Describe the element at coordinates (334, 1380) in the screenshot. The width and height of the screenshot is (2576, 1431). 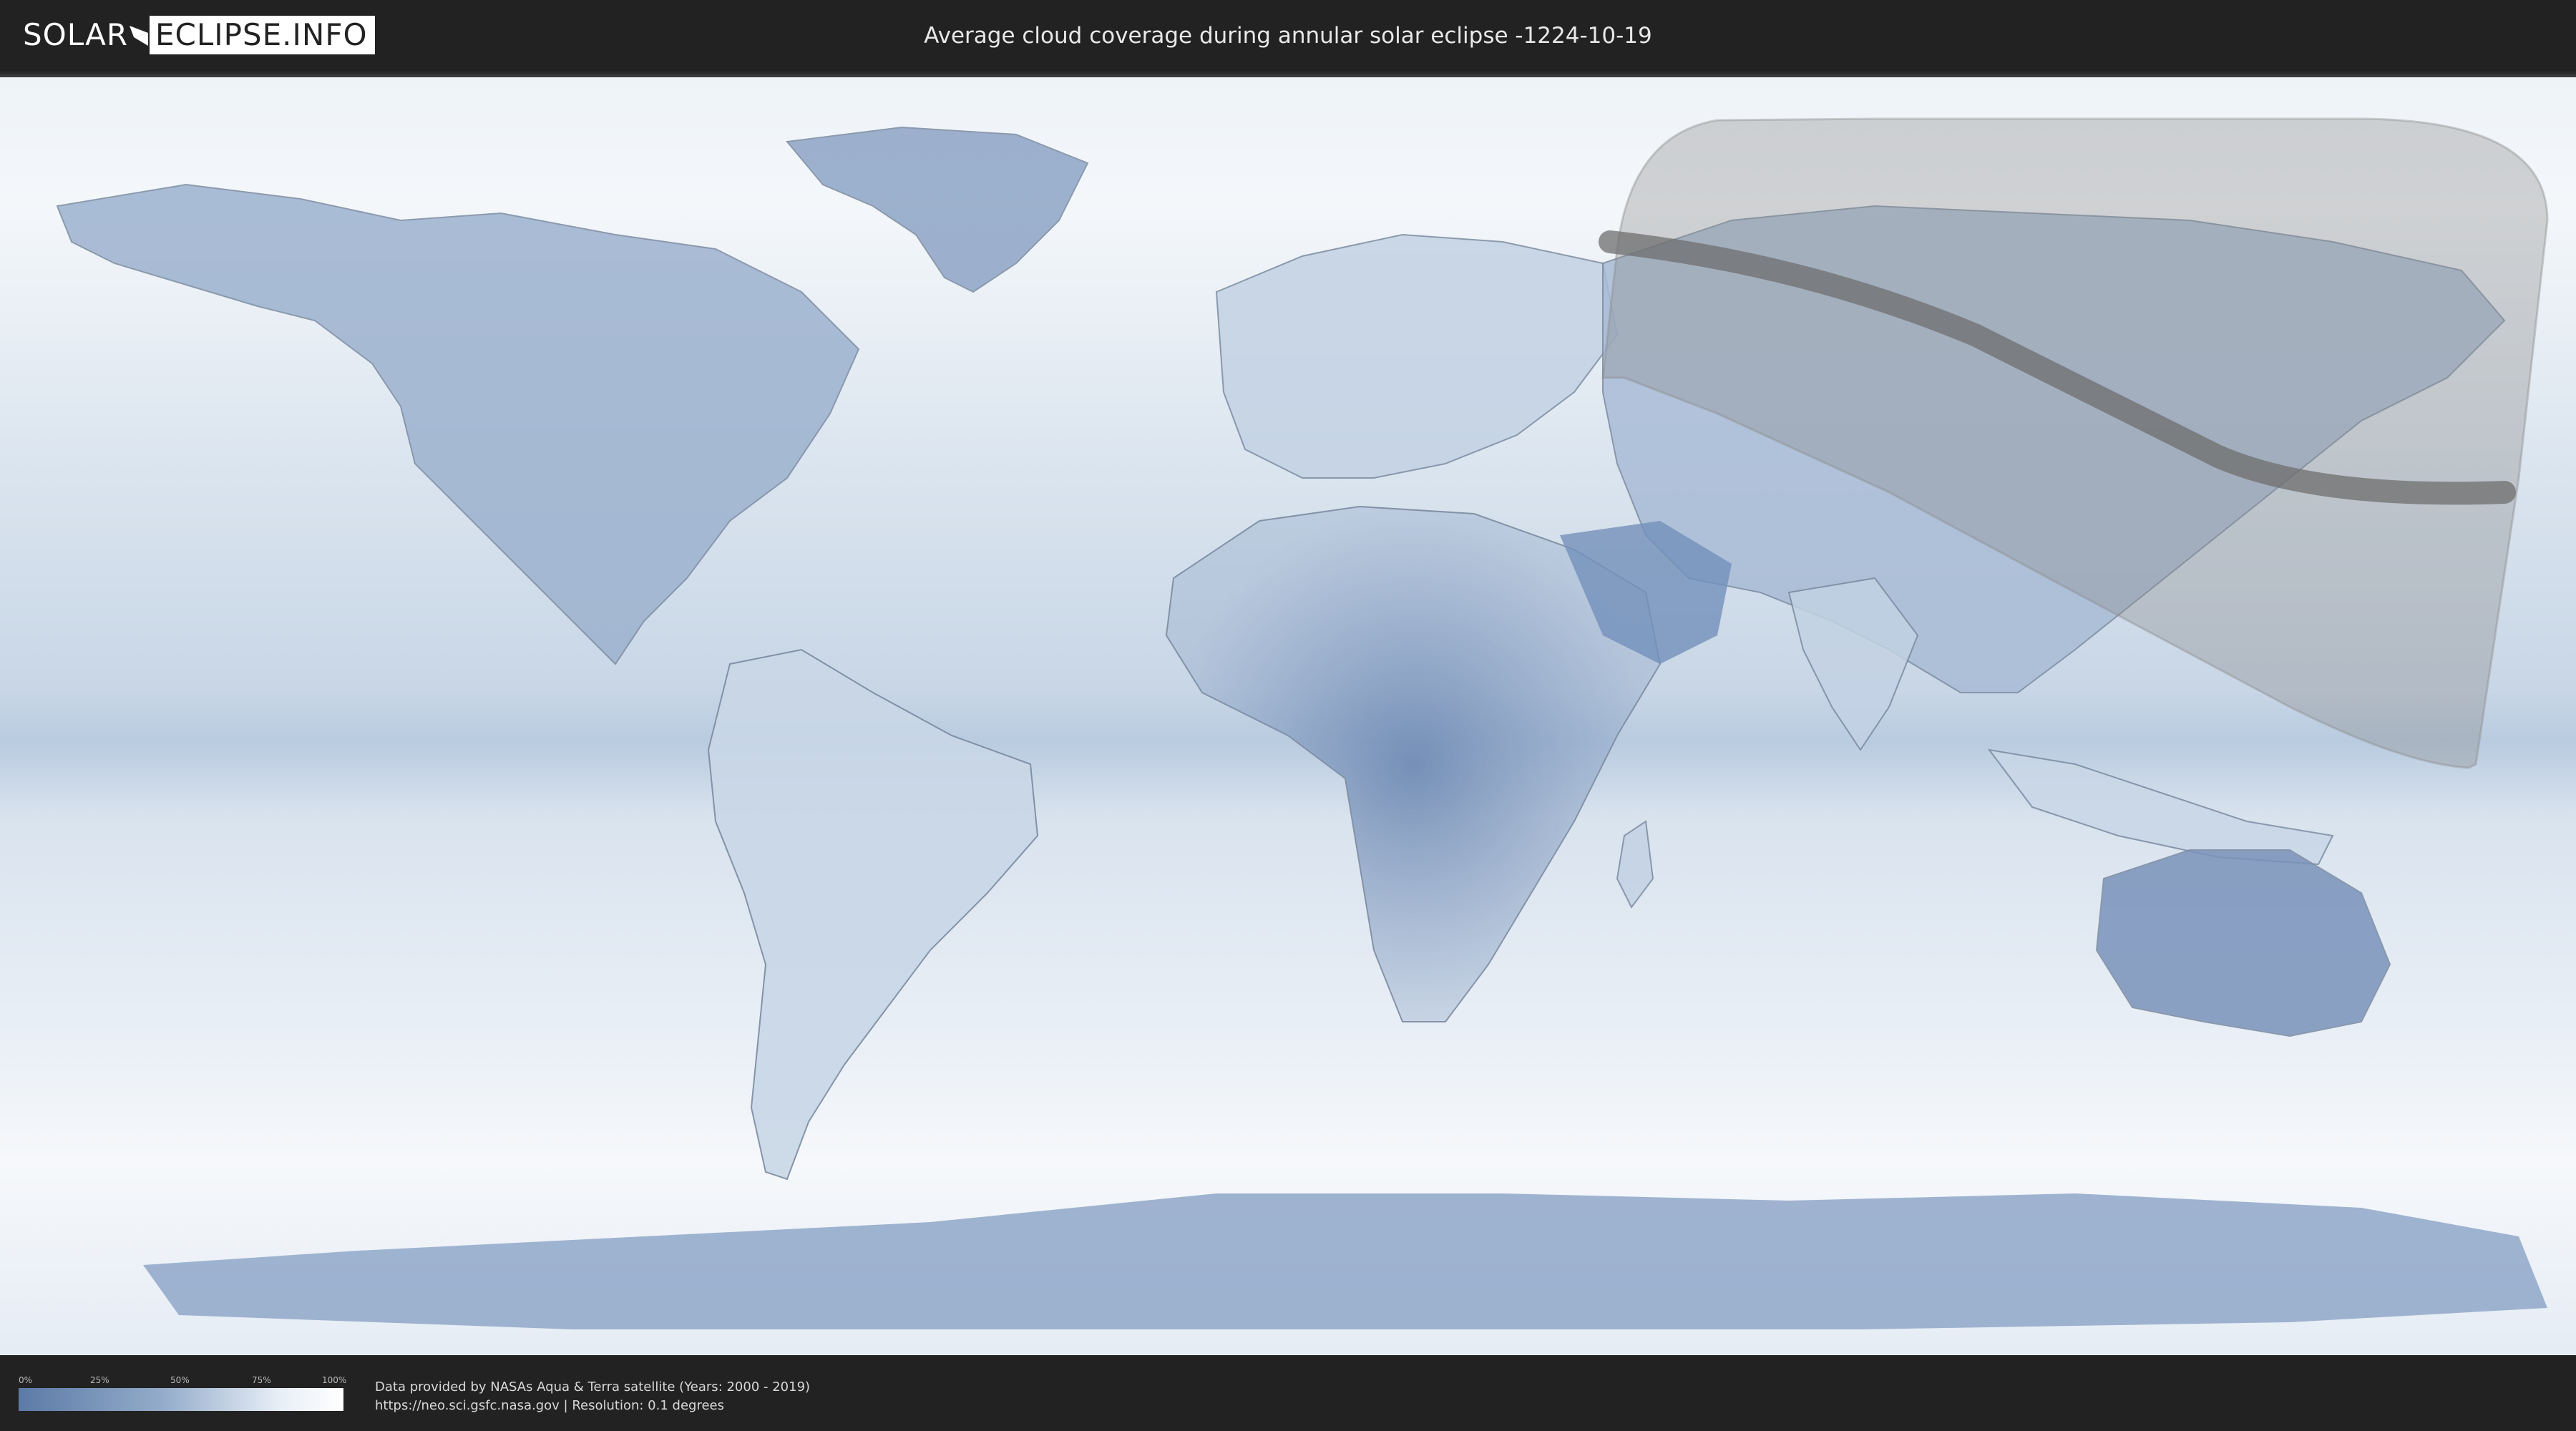
I see `legend-tick-100: 100%` at that location.